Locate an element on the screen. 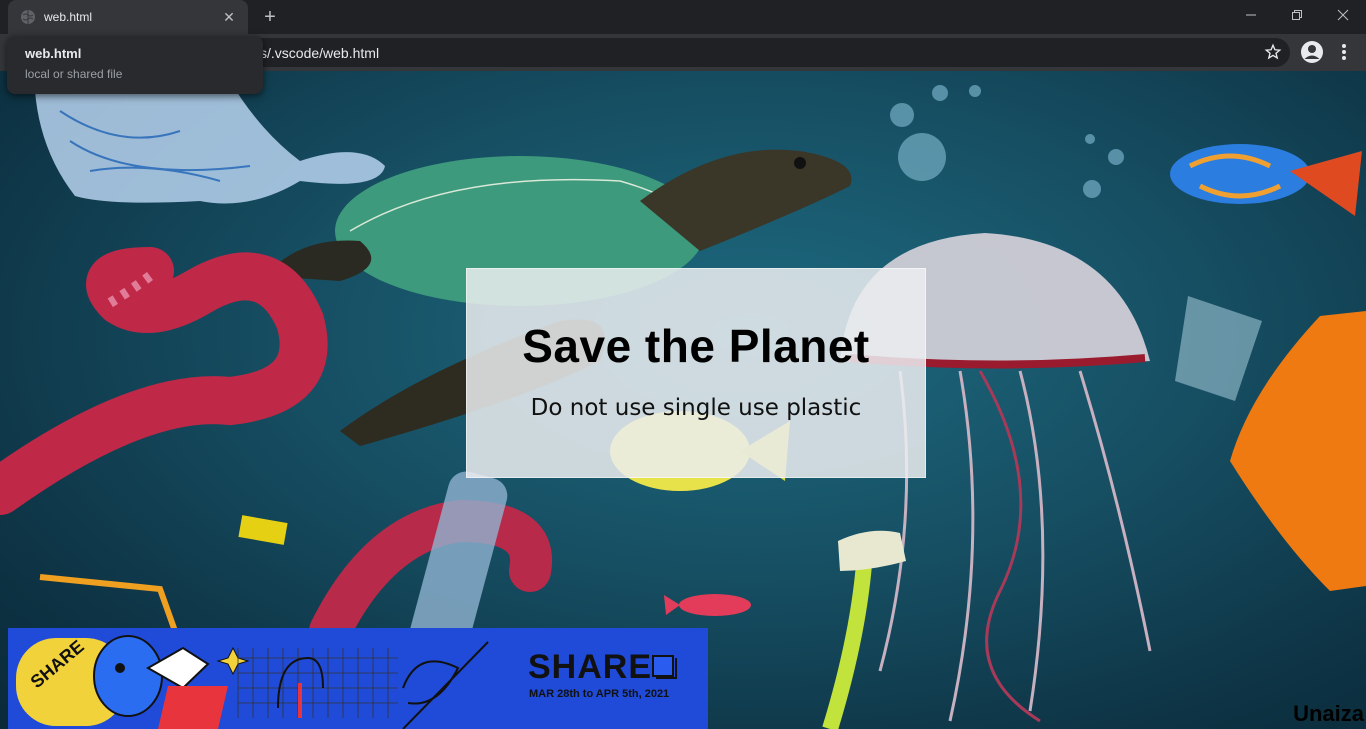 This screenshot has width=1366, height=729. page-title: Save the Planet is located at coordinates (696, 346).